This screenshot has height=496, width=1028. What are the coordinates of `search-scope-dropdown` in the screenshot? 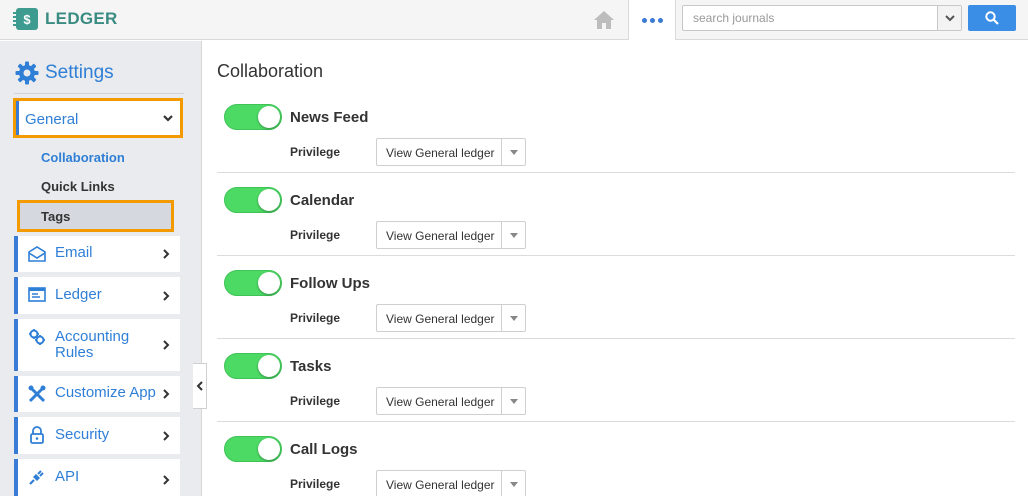 It's located at (949, 18).